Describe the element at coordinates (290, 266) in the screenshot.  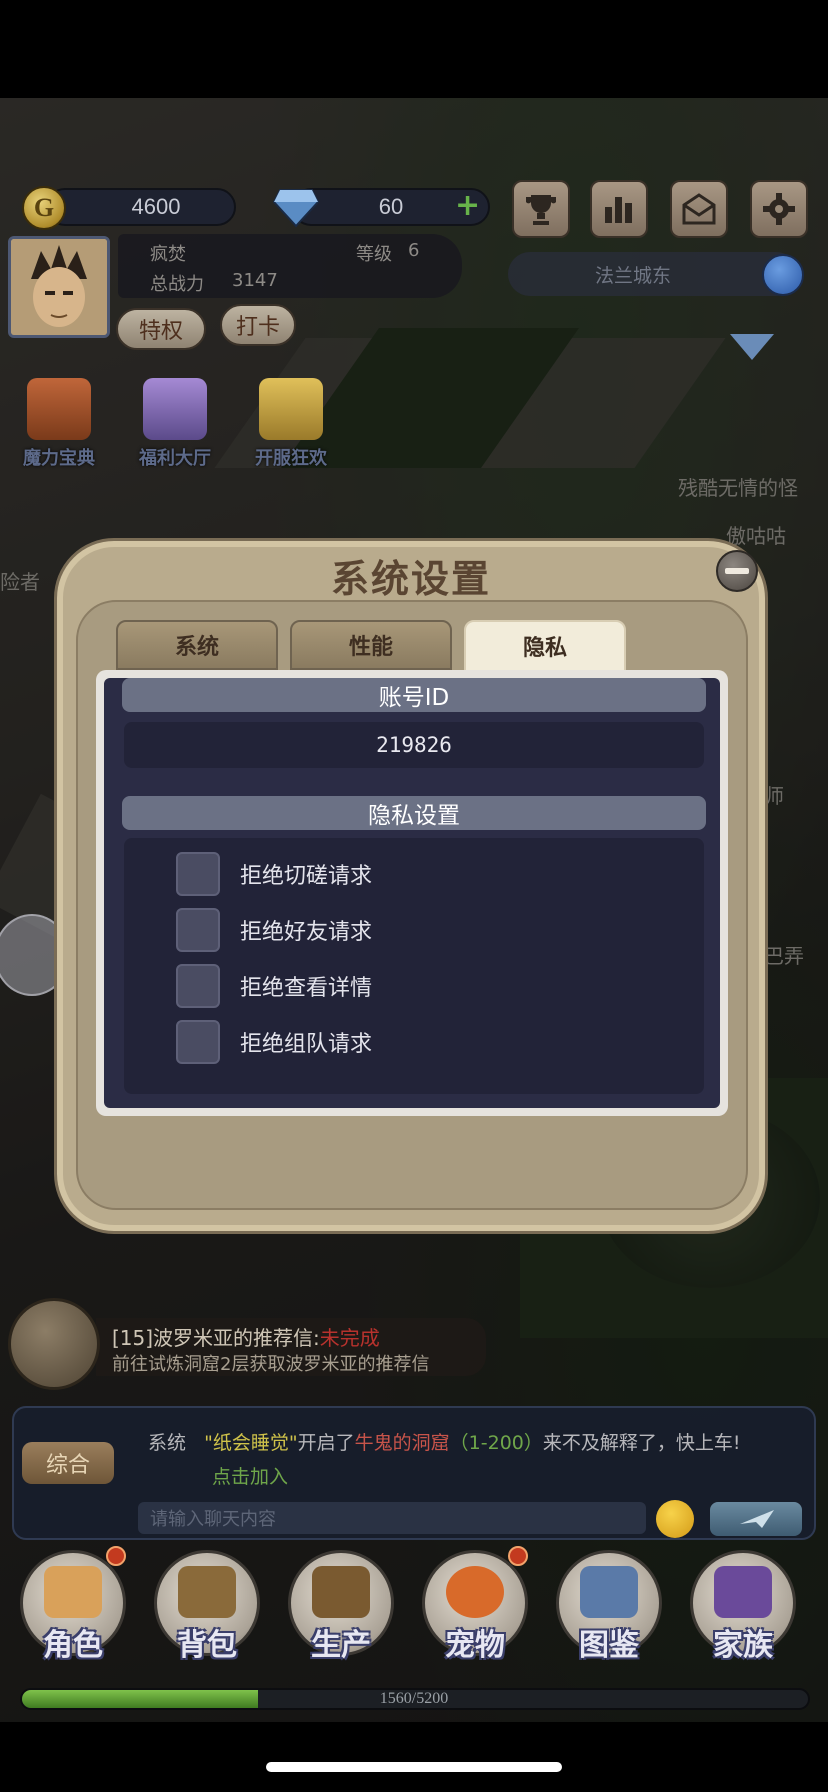
I see `player-info-panel: 疯焚 等级 6 总战力 3147` at that location.